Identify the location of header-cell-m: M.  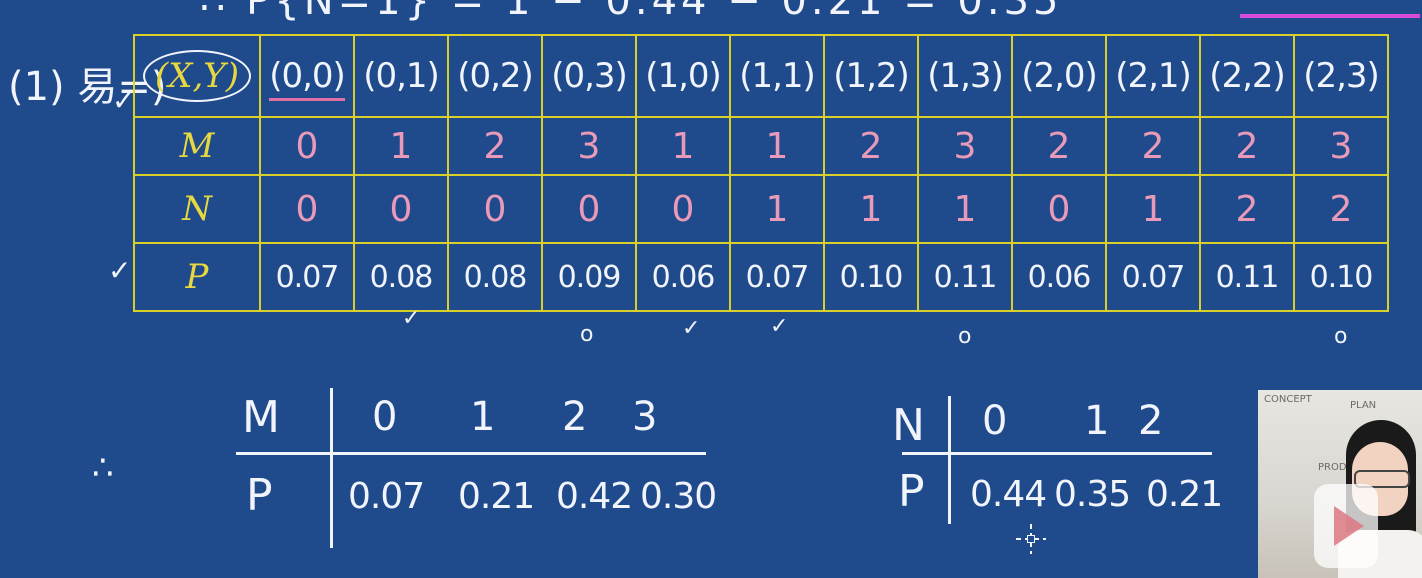
(197, 146).